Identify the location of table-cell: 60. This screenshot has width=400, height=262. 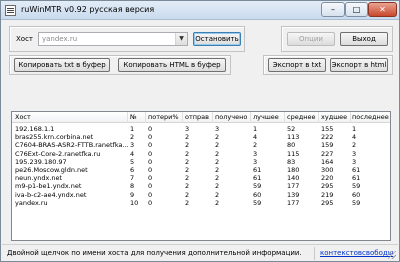
(356, 194).